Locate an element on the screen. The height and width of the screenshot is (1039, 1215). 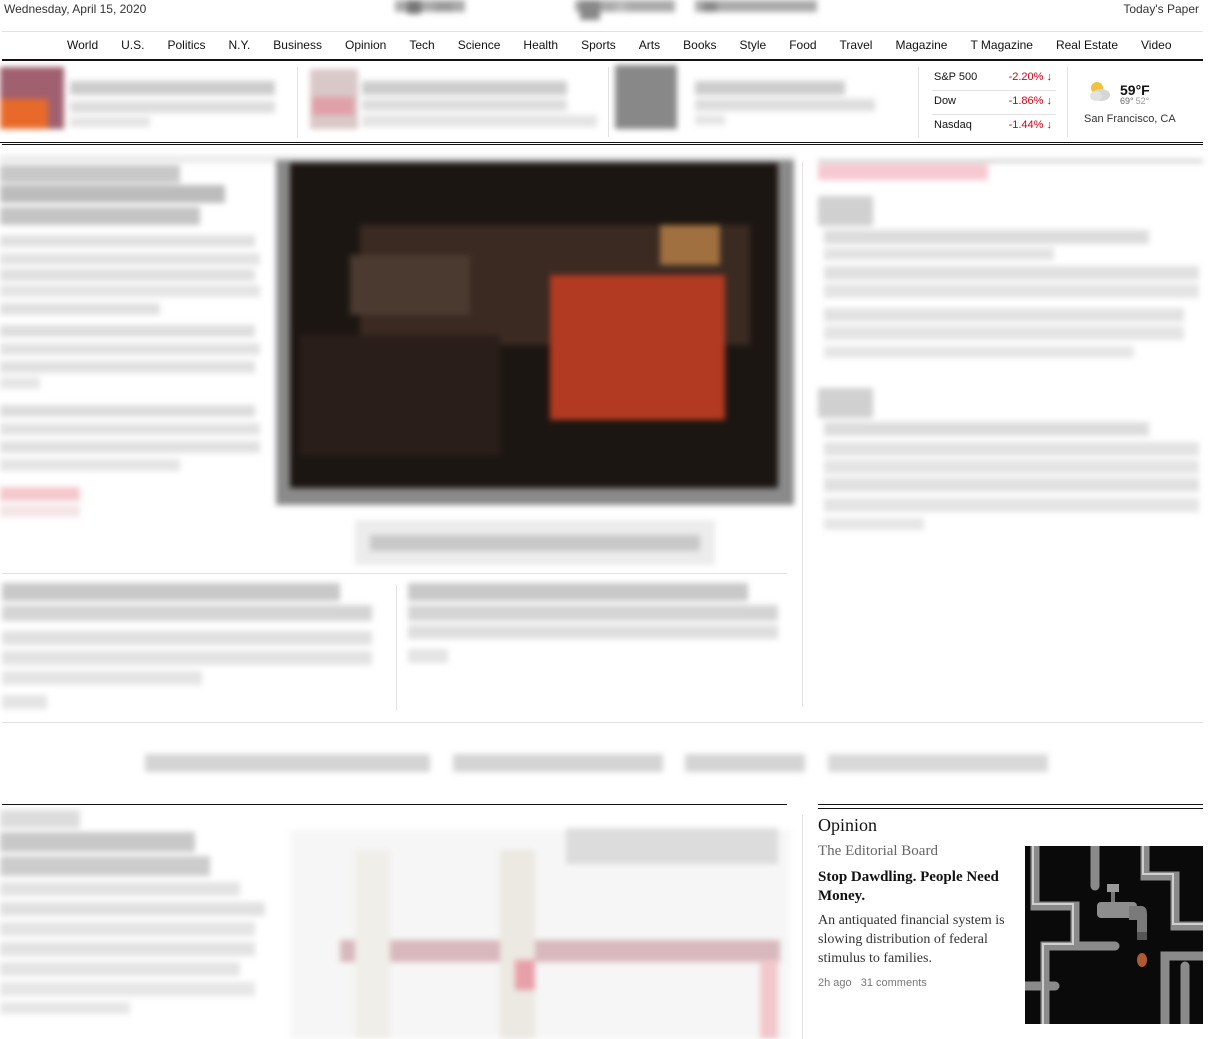
weather-location: San Francisco, CA is located at coordinates (1130, 119).